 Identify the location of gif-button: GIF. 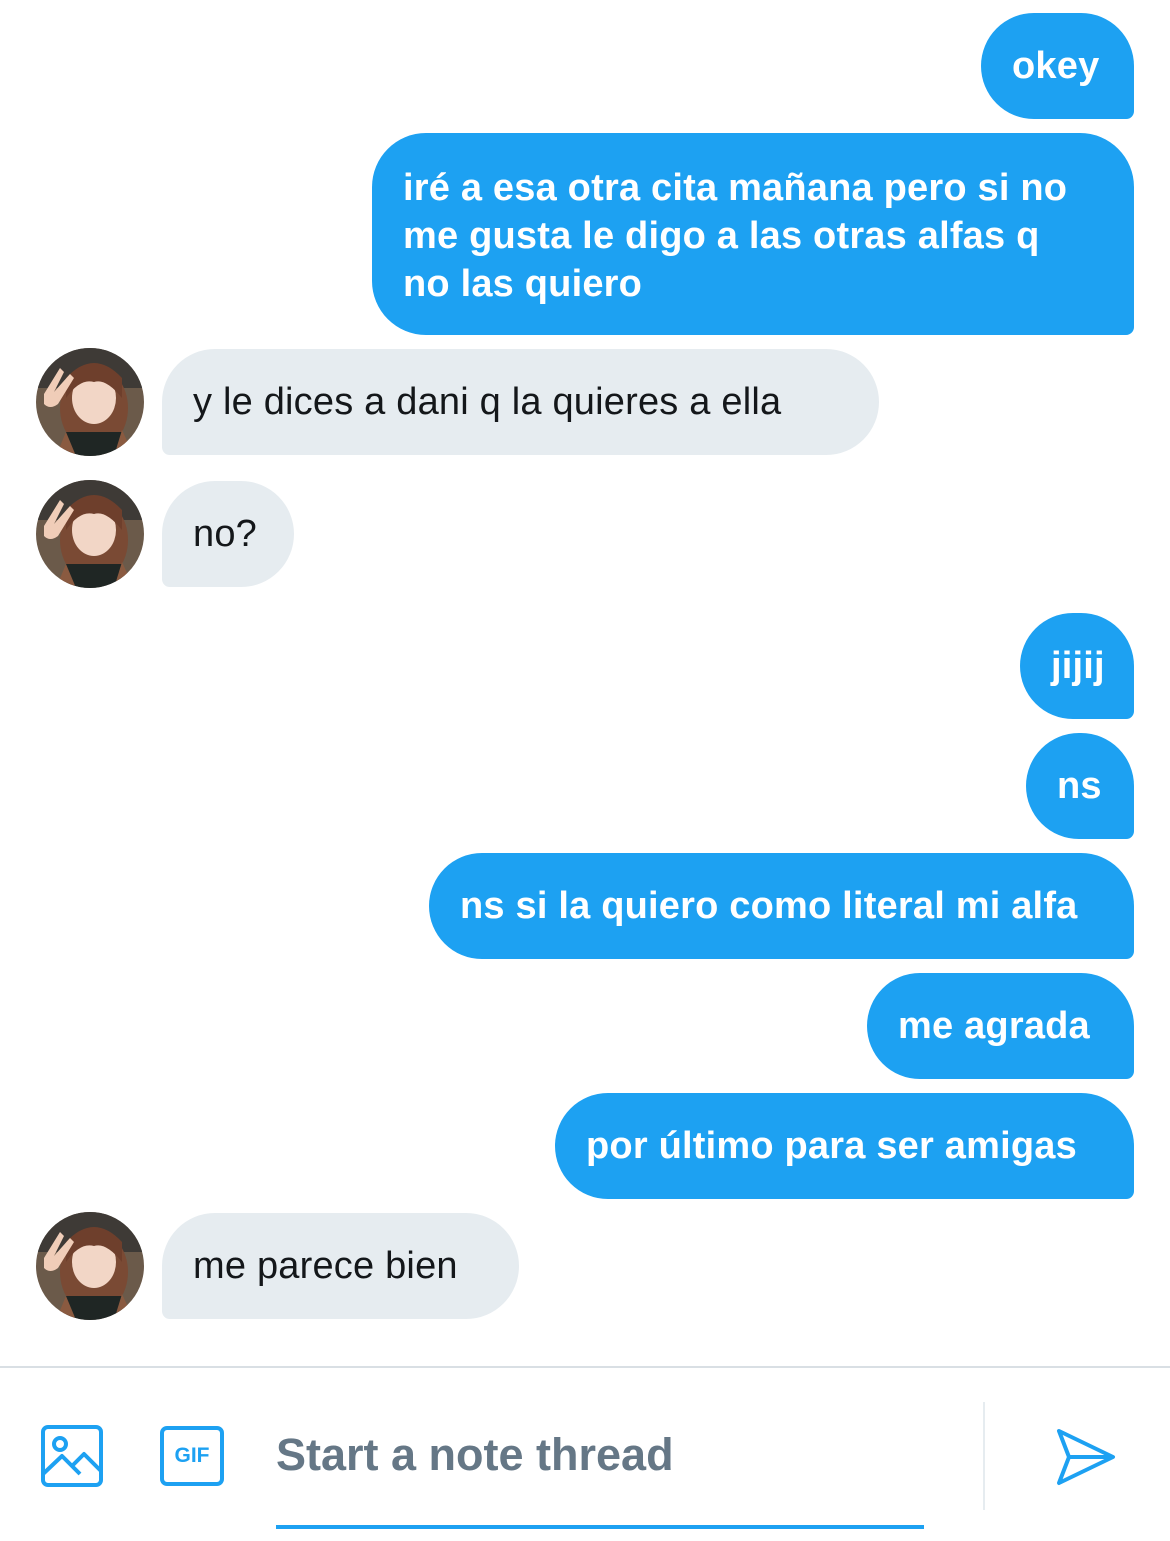
(192, 1456).